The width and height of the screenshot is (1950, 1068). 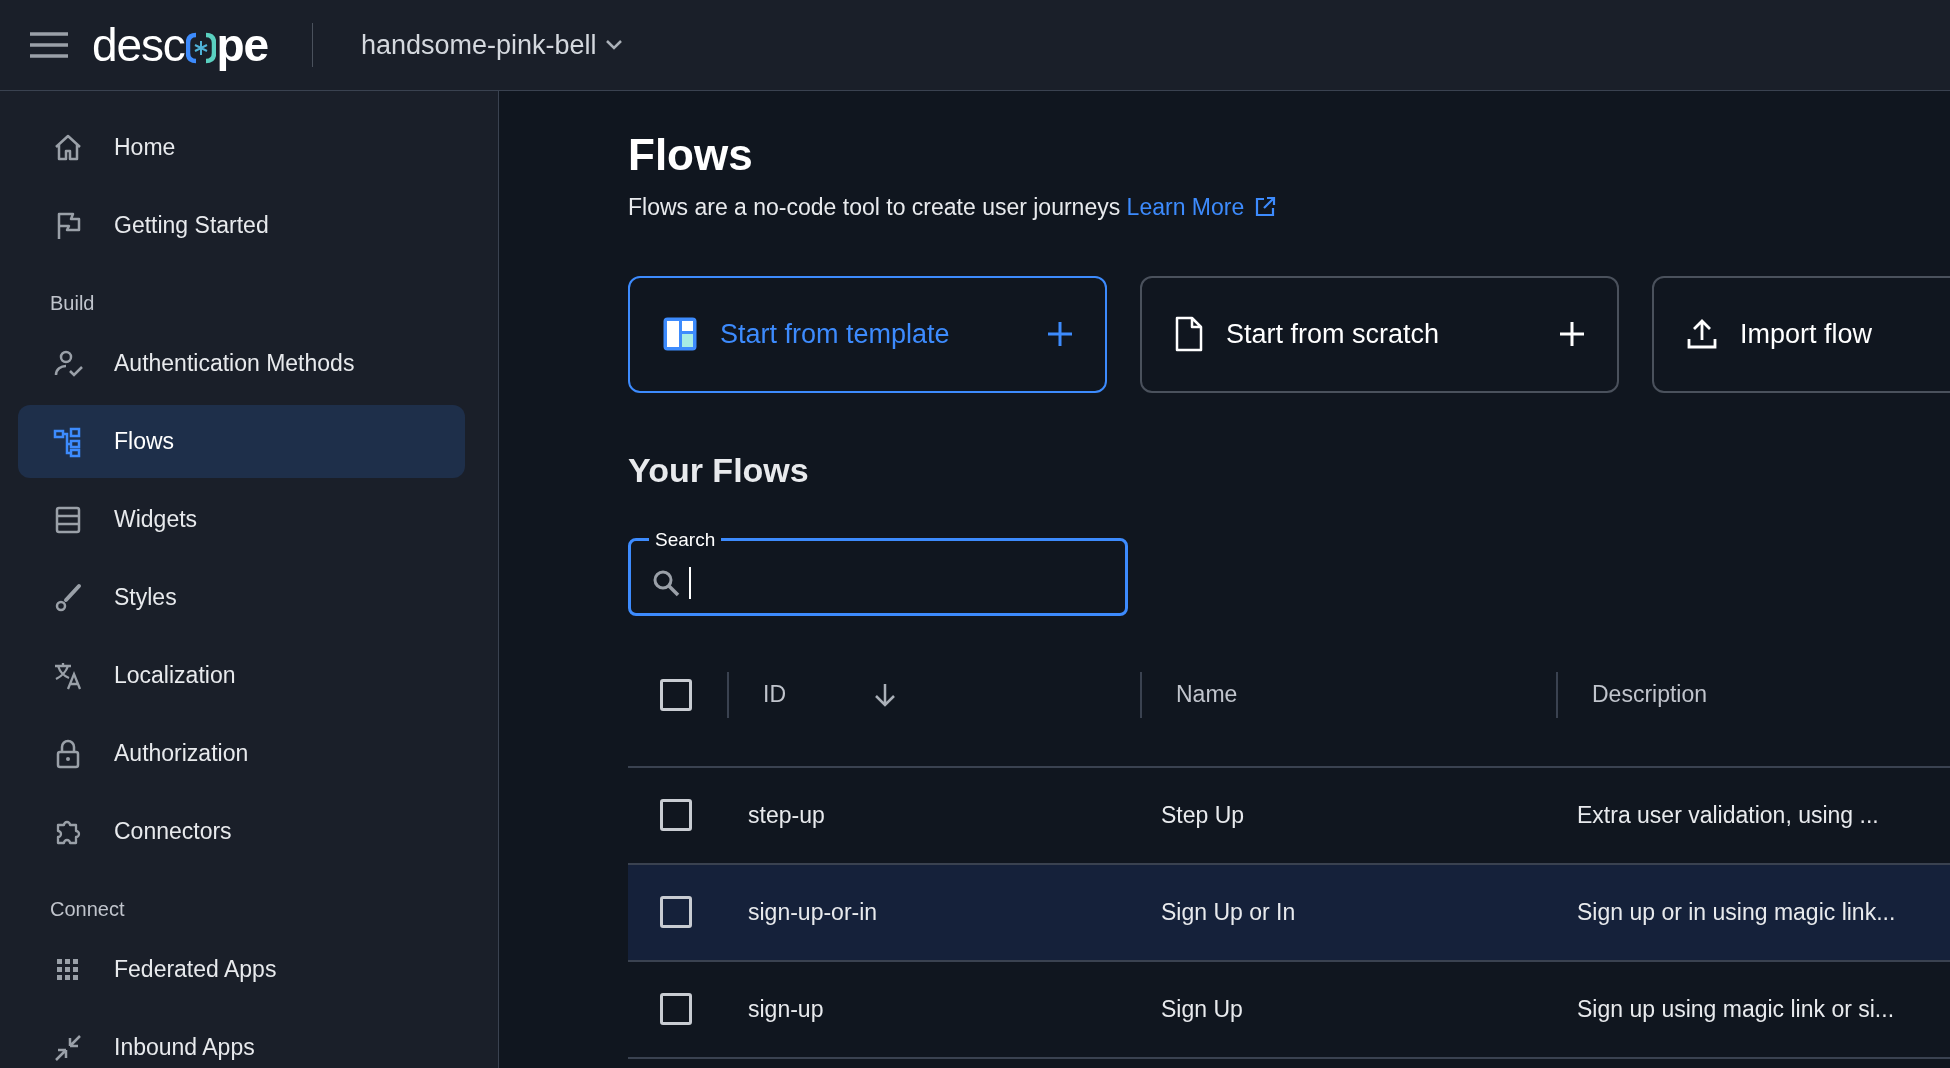 I want to click on learn-more-link: Learn More, so click(x=1201, y=207).